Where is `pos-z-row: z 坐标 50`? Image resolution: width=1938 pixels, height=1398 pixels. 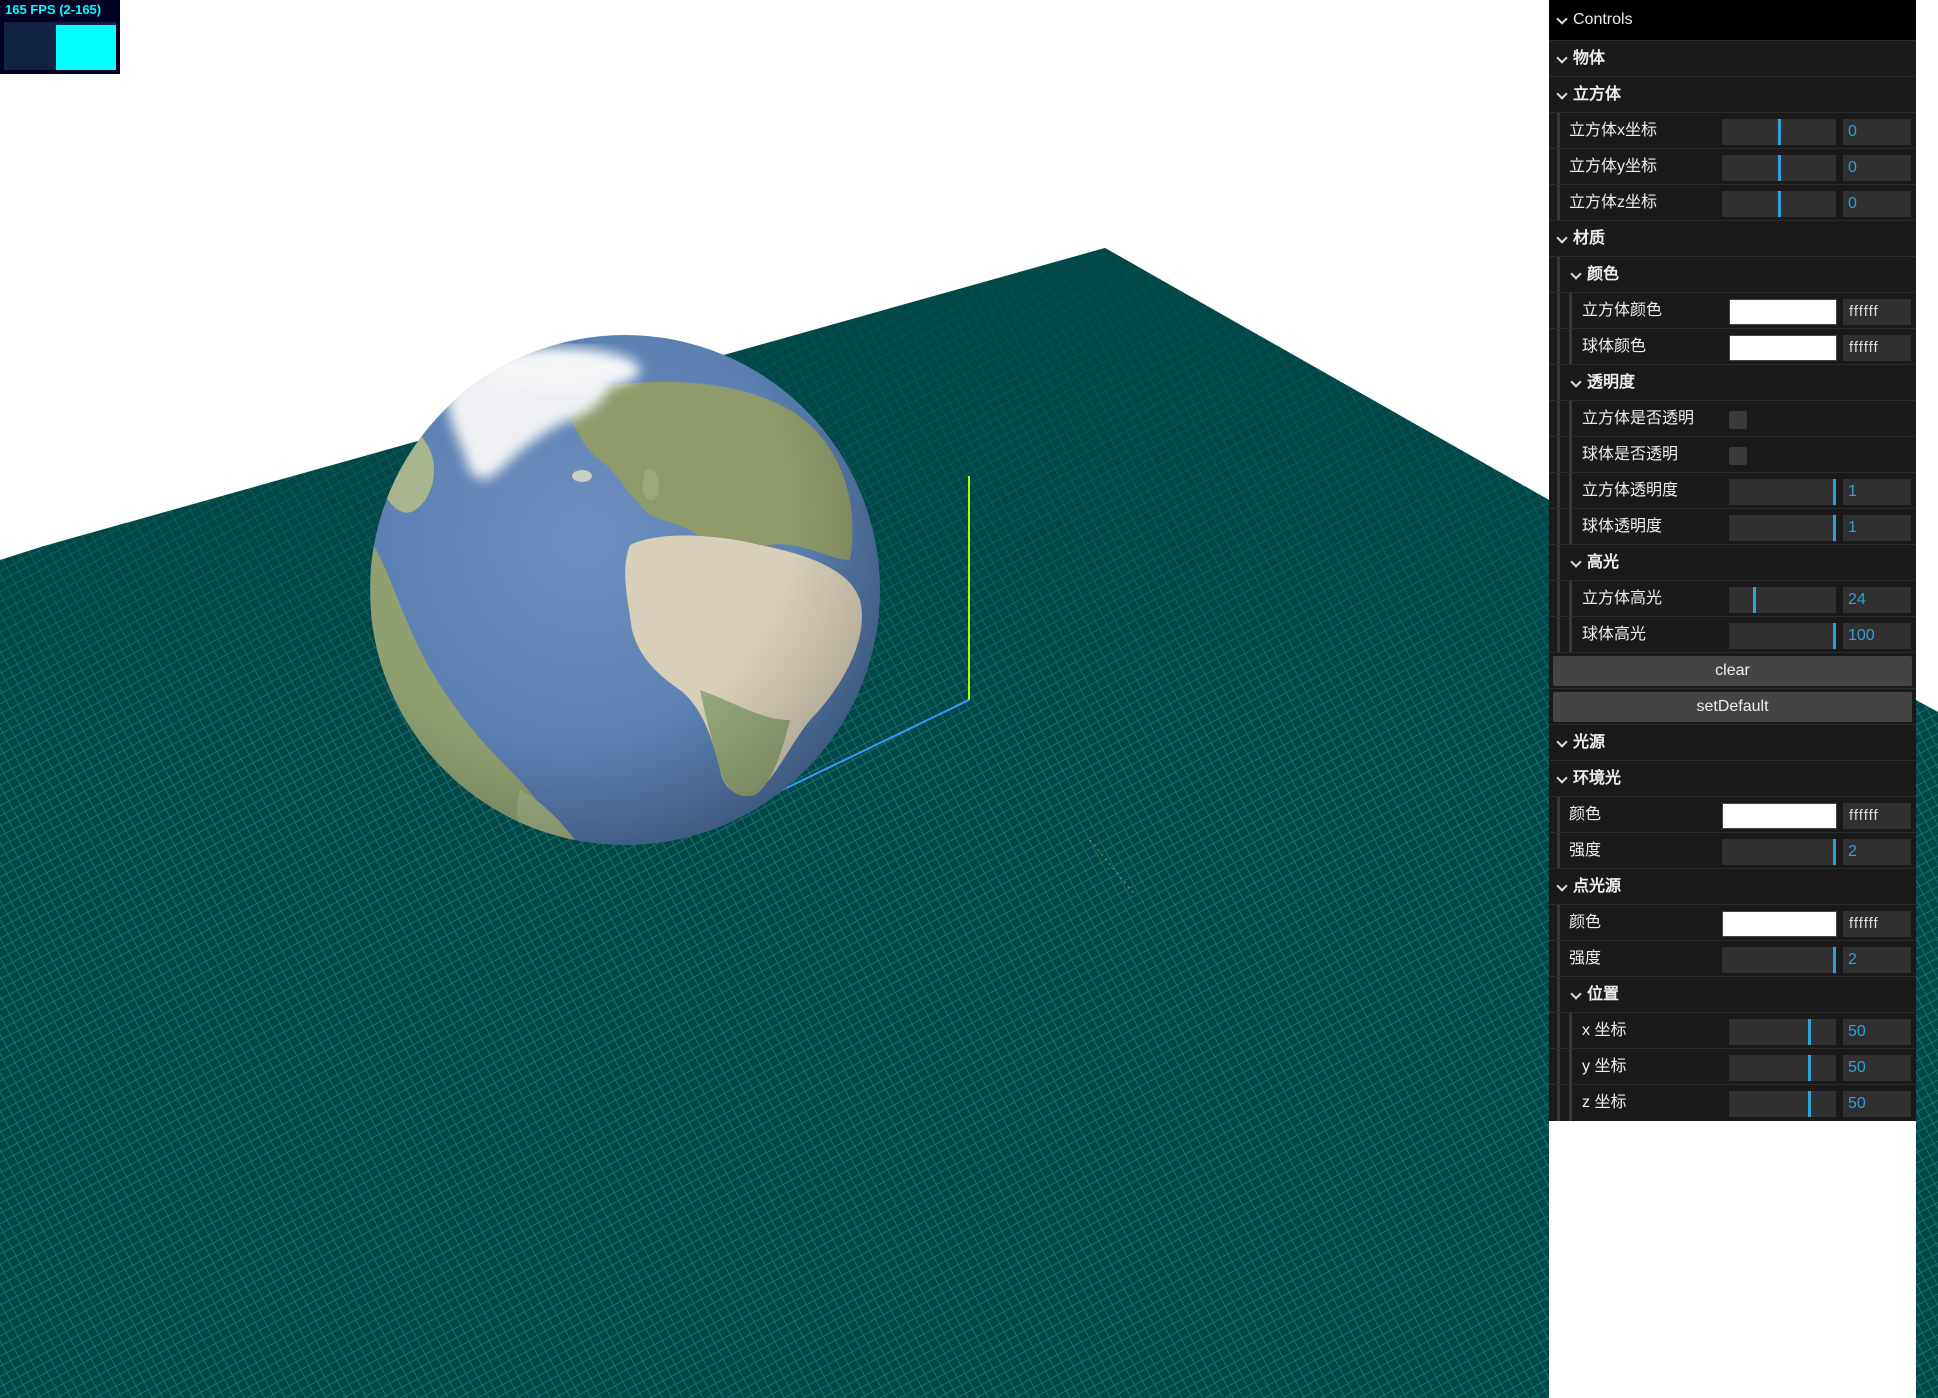
pos-z-row: z 坐标 50 is located at coordinates (1732, 1103).